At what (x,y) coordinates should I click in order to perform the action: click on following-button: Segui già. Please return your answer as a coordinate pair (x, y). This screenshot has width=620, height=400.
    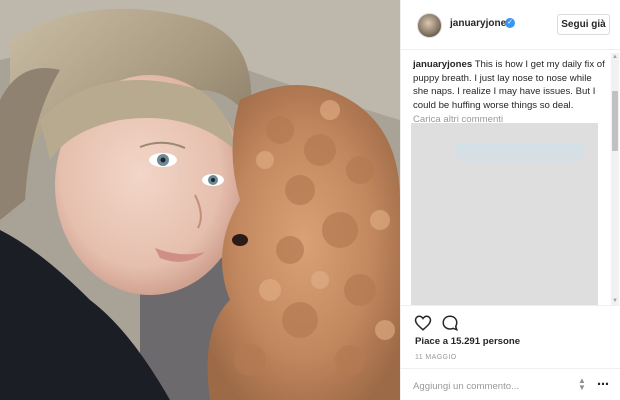
    Looking at the image, I should click on (583, 24).